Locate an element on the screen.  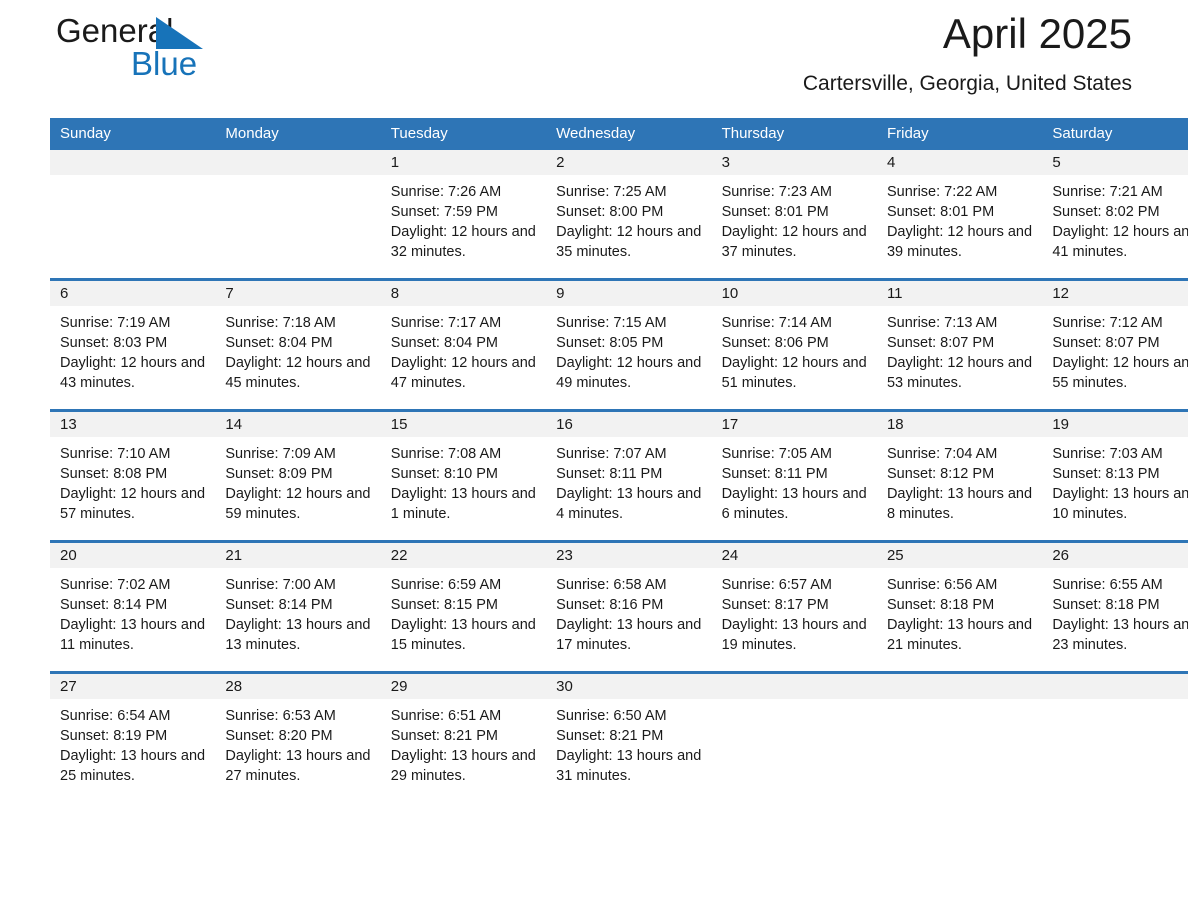
weekday-header-thursday: Thursday is located at coordinates (794, 134).